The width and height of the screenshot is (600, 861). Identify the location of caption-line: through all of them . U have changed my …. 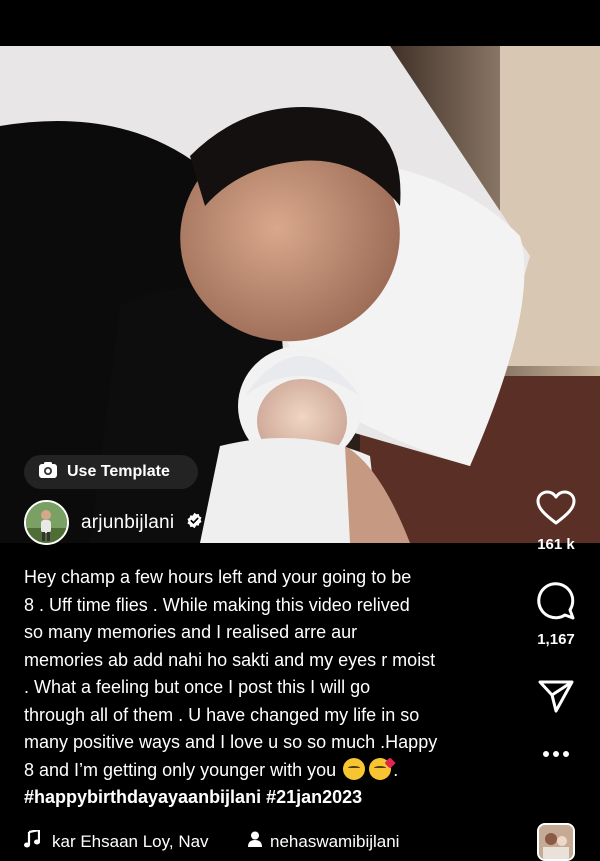
(222, 714).